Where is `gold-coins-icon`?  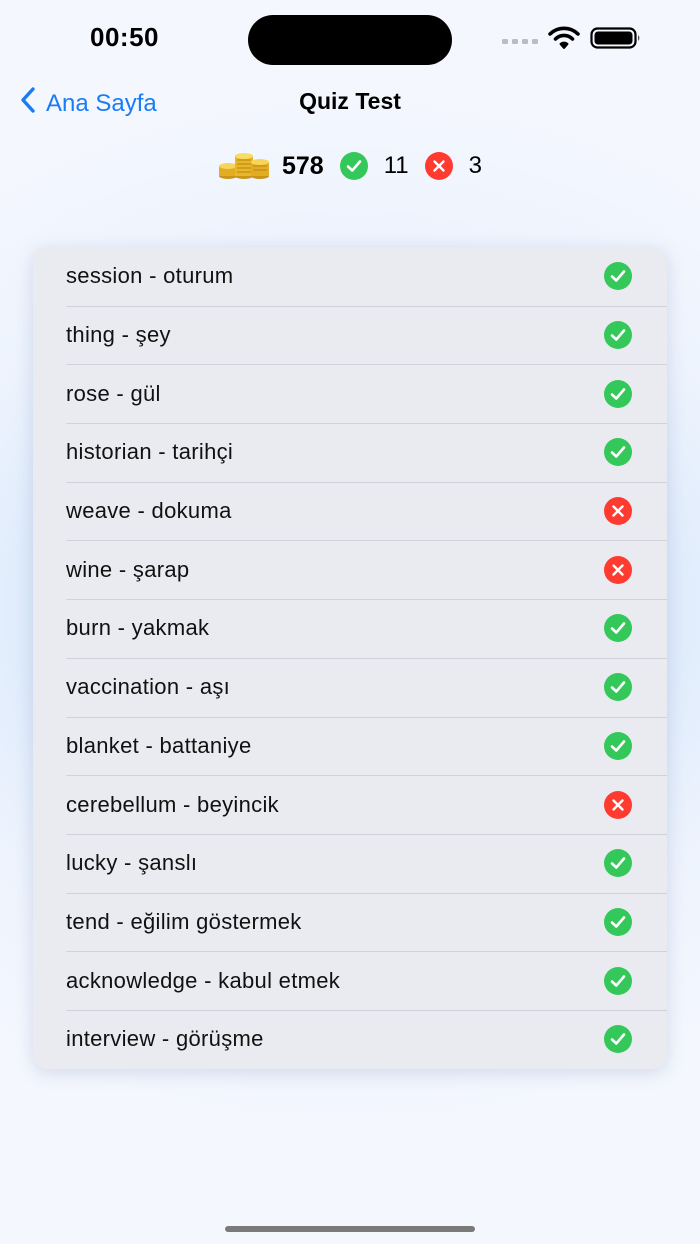
gold-coins-icon is located at coordinates (244, 166).